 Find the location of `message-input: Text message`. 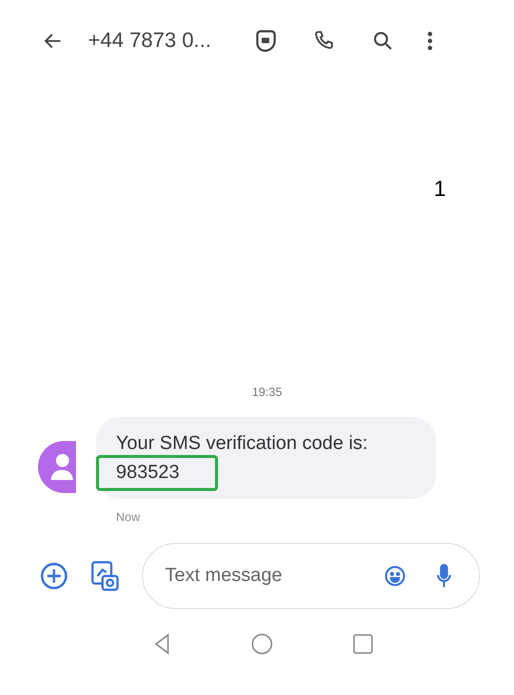

message-input: Text message is located at coordinates (274, 576).